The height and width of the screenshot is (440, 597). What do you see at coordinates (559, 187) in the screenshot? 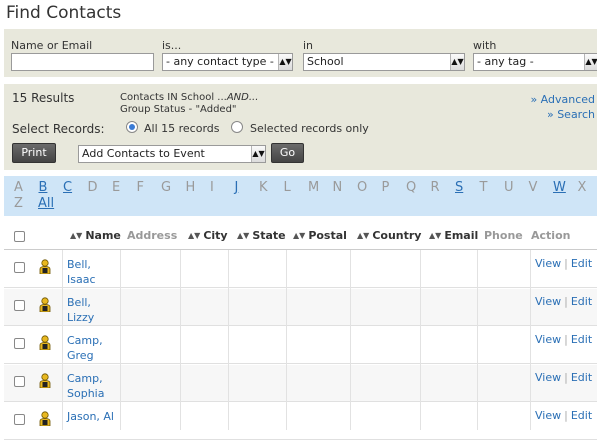
I see `alpha-letter-w: W` at bounding box center [559, 187].